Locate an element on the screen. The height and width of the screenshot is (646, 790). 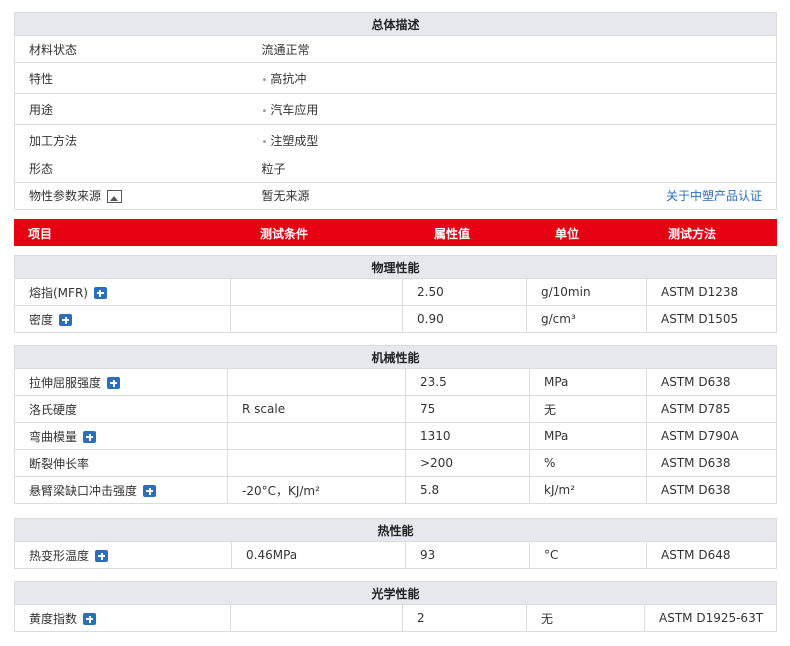
row-label-cell: 物性参数来源 is located at coordinates (131, 195).